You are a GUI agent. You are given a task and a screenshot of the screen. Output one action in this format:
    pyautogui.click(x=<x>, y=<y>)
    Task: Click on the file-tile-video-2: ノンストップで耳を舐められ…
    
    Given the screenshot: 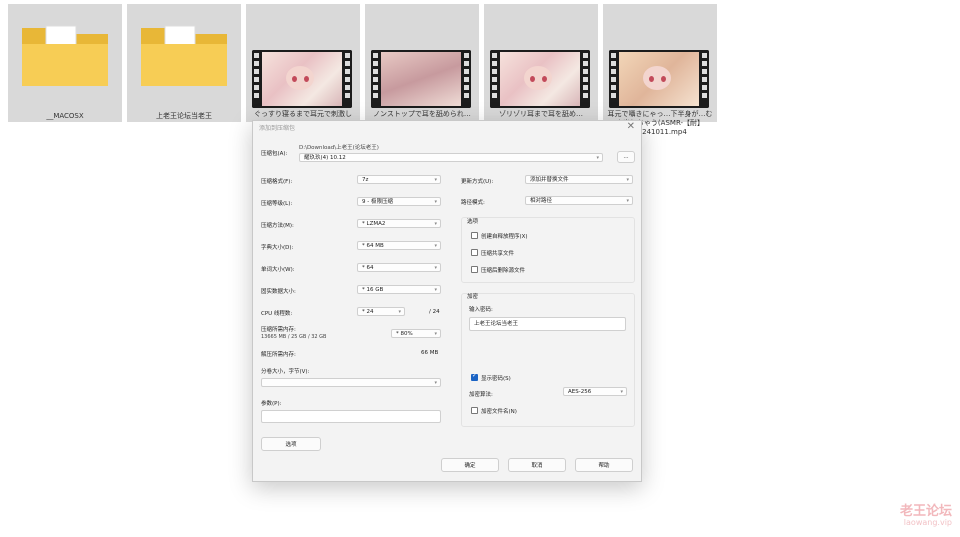 What is the action you would take?
    pyautogui.click(x=422, y=63)
    